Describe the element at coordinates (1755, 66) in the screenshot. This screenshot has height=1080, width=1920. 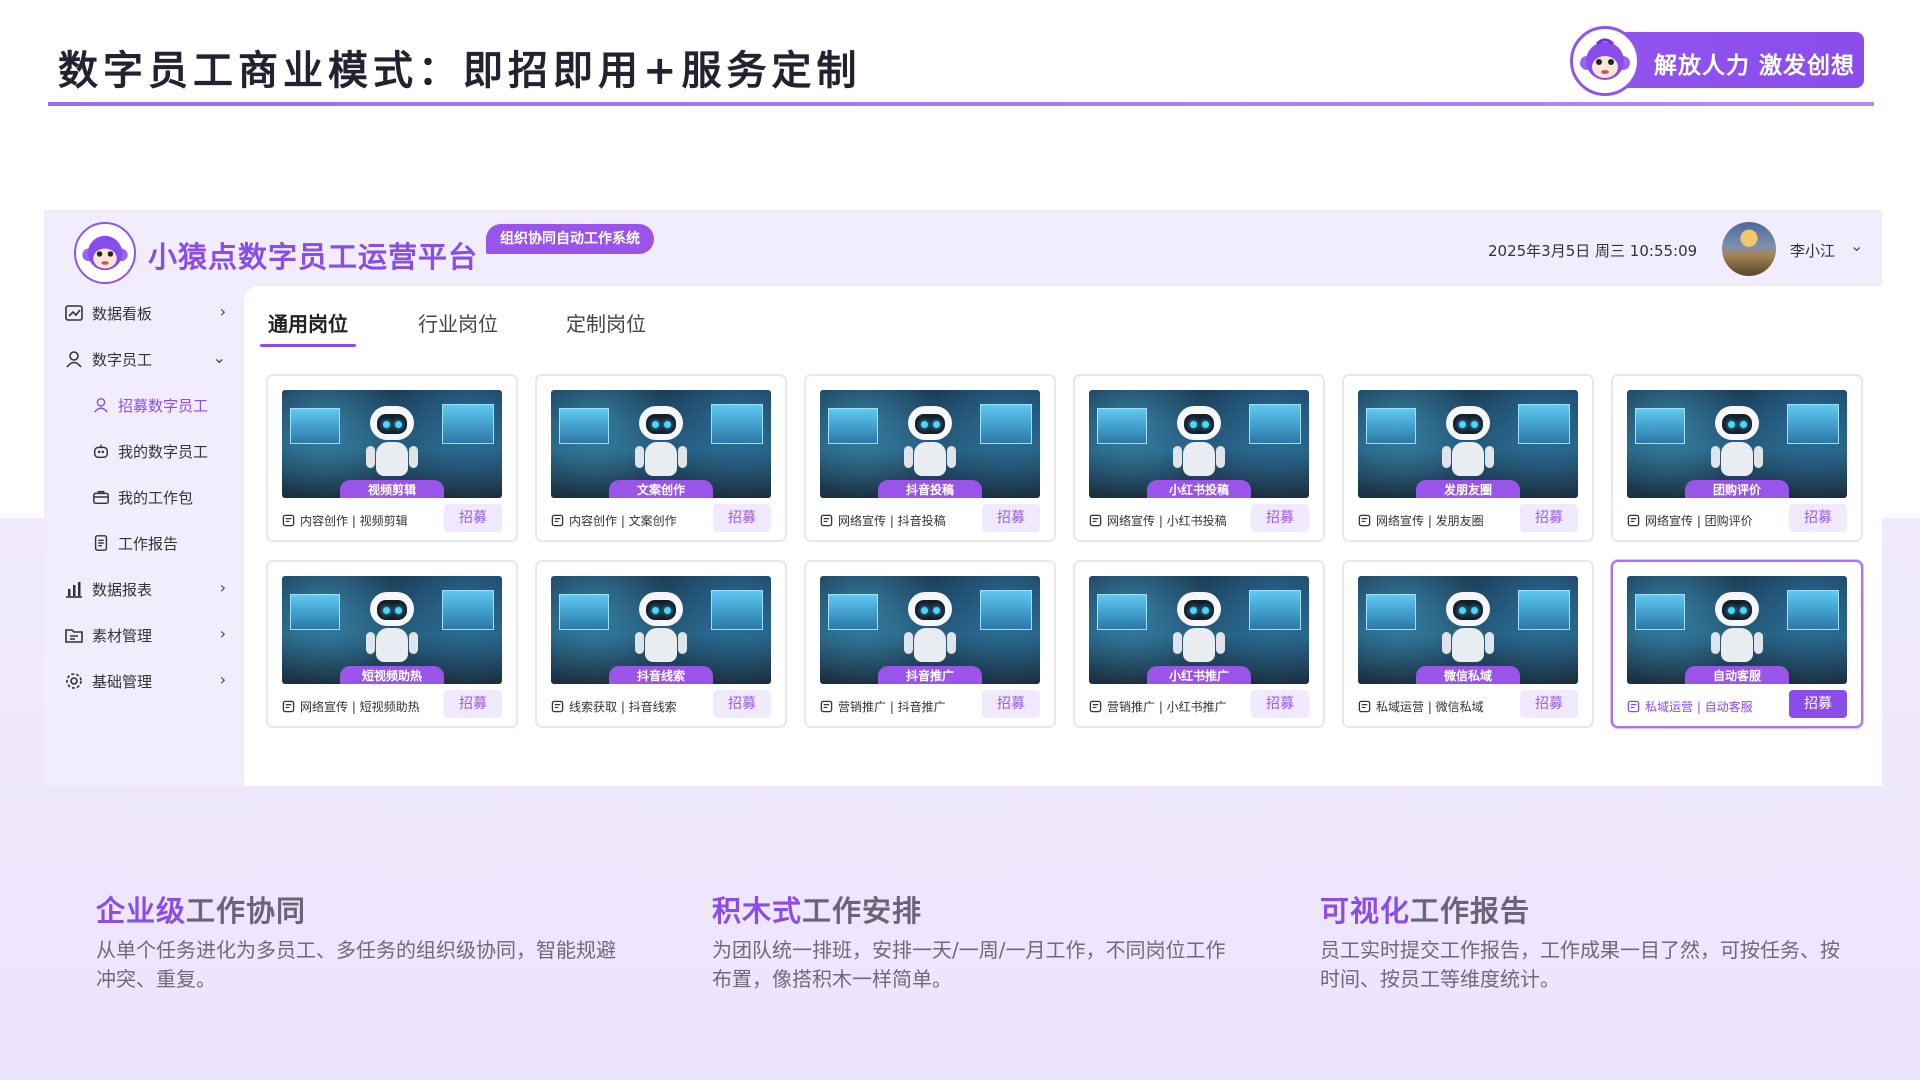
I see `slogan-text: 解放人力 激发创想` at that location.